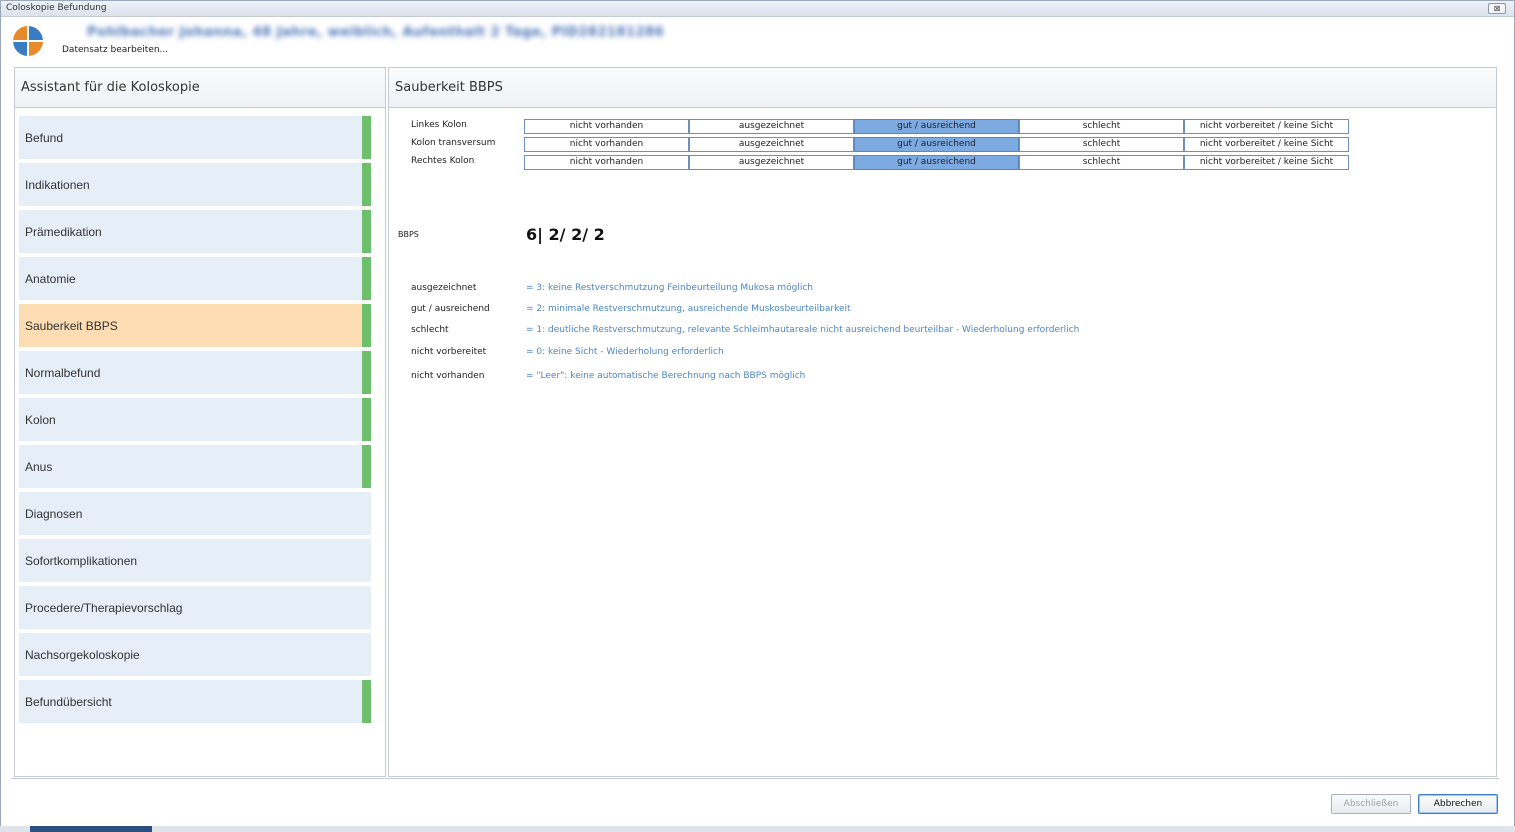  Describe the element at coordinates (63, 373) in the screenshot. I see `wizard-step-label: Normalbefund` at that location.